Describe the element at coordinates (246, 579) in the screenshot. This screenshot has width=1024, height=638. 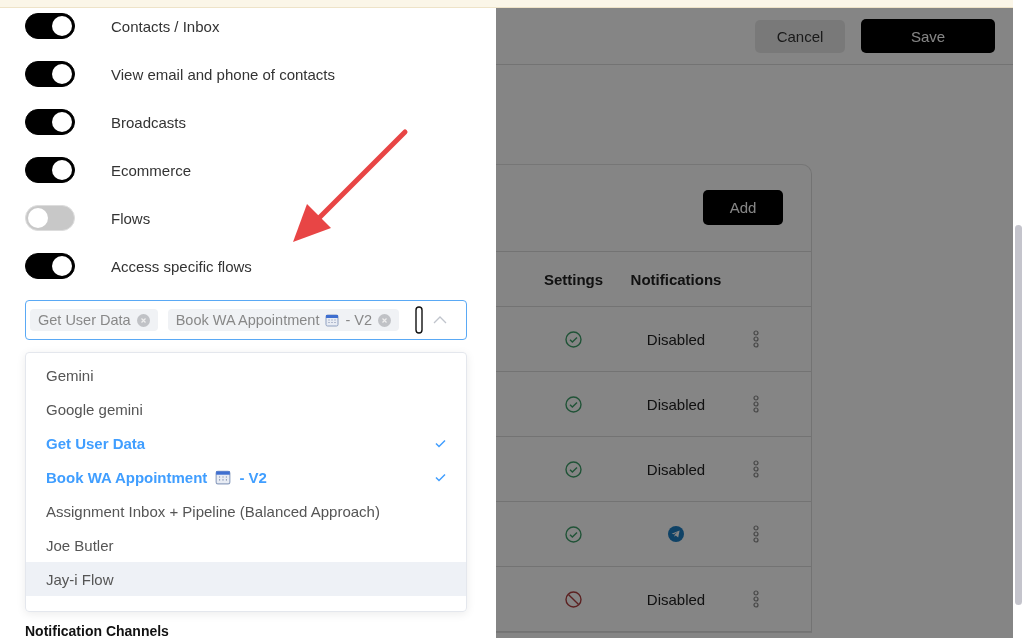
I see `flow-option: Jay-i Flow` at that location.